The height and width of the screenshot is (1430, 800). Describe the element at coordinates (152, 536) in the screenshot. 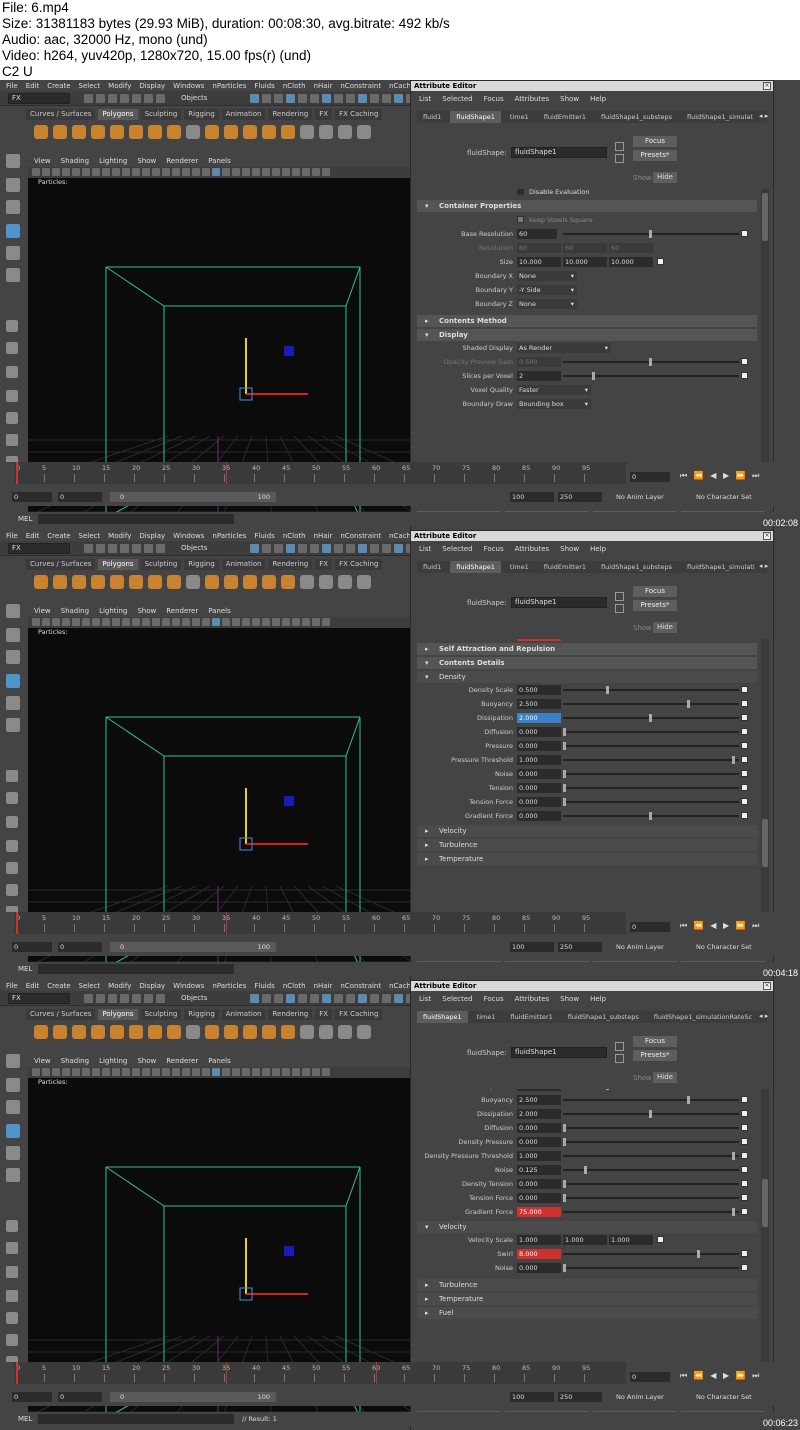

I see `menu-item: Display` at that location.